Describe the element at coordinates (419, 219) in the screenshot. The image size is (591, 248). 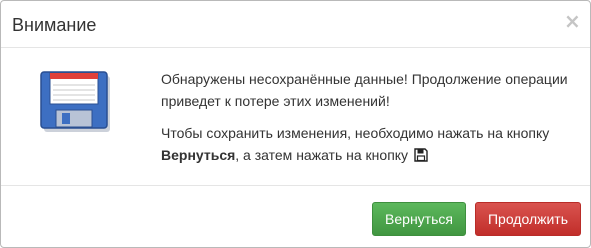
I see `back-button: Вернуться` at that location.